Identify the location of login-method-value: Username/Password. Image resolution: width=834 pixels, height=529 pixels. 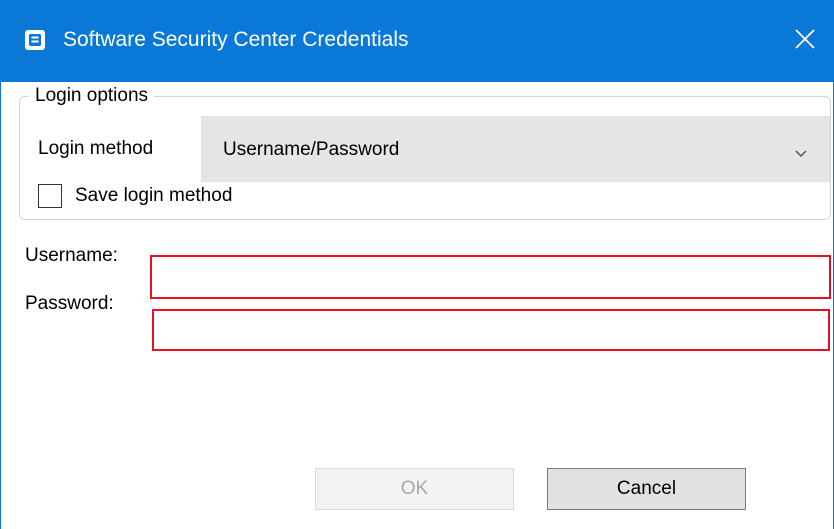
(311, 149).